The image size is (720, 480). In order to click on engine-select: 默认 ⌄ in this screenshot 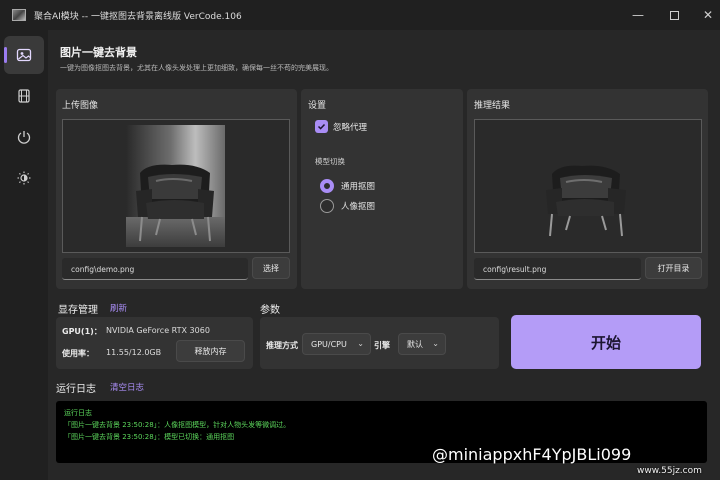, I will do `click(422, 344)`.